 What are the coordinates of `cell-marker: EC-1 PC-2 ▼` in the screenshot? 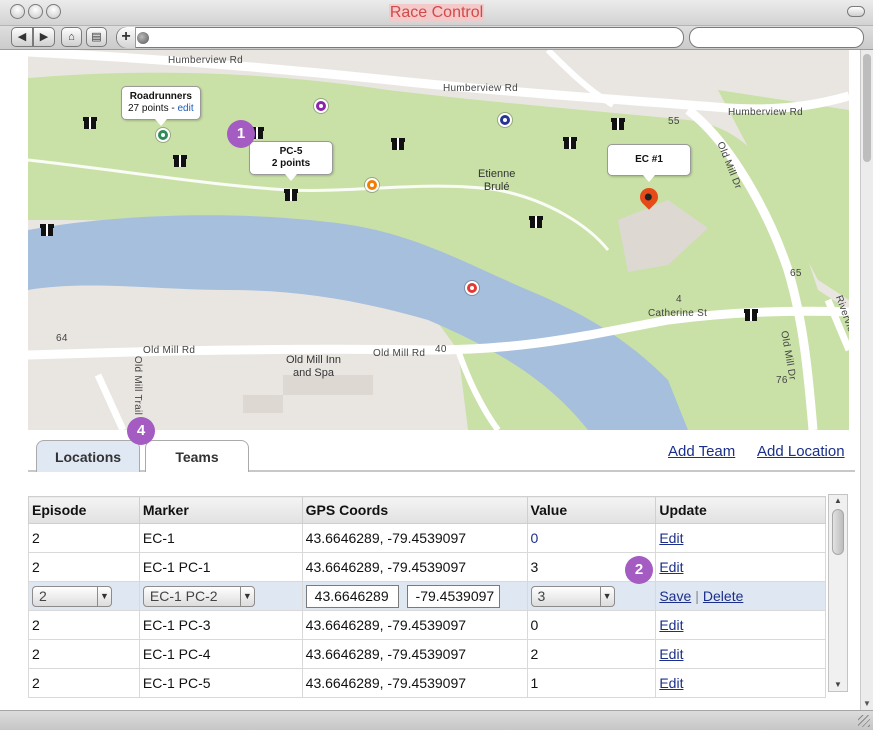 It's located at (220, 596).